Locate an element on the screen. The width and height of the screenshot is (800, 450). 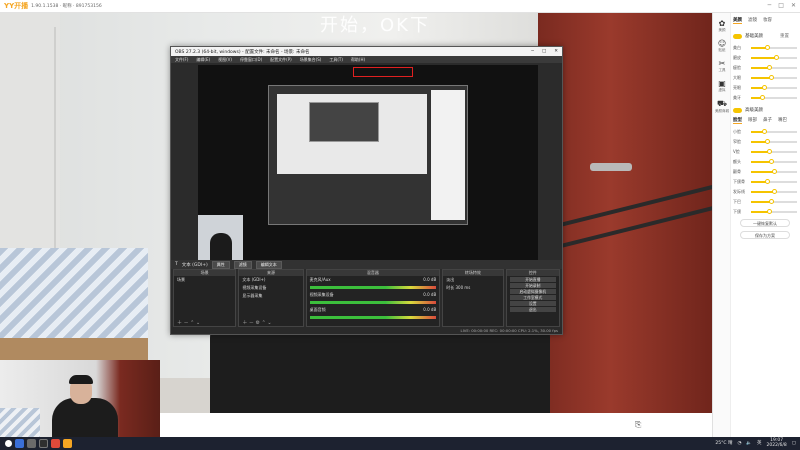
beauty-icon: ✿ 美颜 is located at coordinates (722, 26).